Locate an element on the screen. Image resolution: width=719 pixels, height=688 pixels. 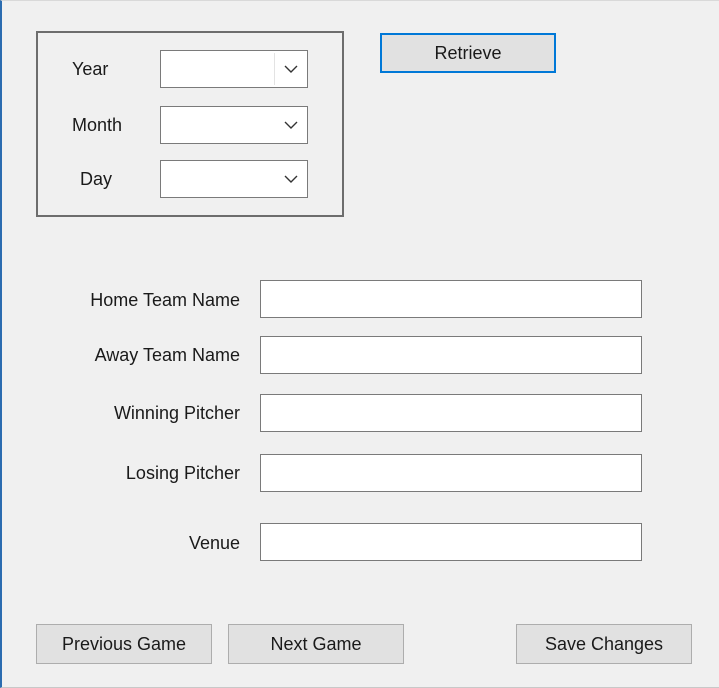
day-label: Day is located at coordinates (96, 179).